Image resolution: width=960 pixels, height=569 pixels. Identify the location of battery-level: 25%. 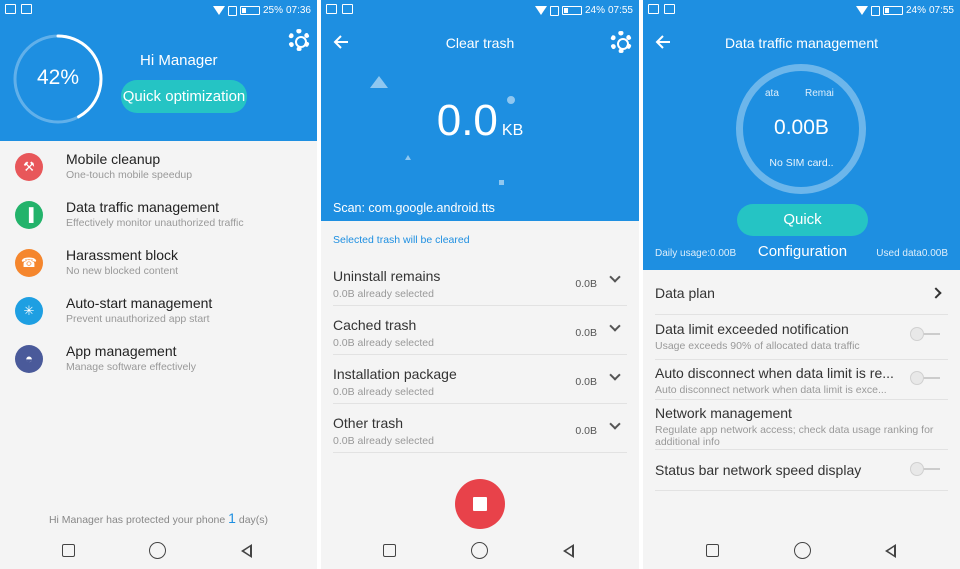
(272, 10).